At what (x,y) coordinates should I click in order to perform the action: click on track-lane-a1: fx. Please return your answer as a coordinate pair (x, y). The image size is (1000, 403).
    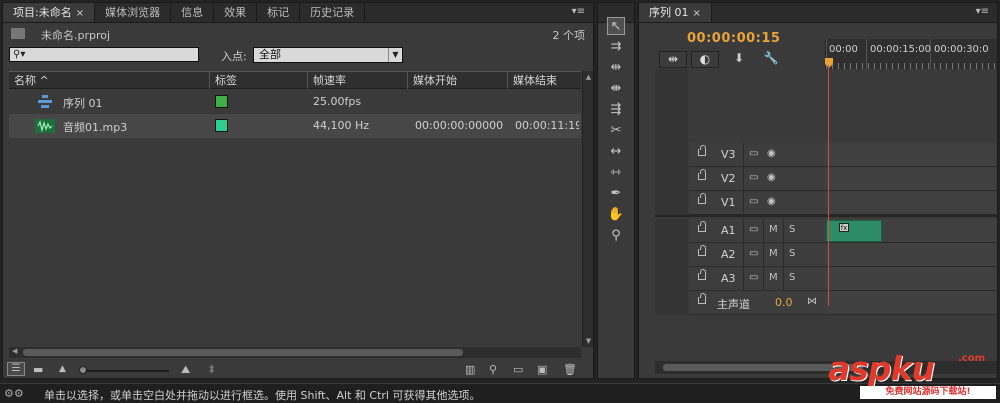
    Looking at the image, I should click on (911, 231).